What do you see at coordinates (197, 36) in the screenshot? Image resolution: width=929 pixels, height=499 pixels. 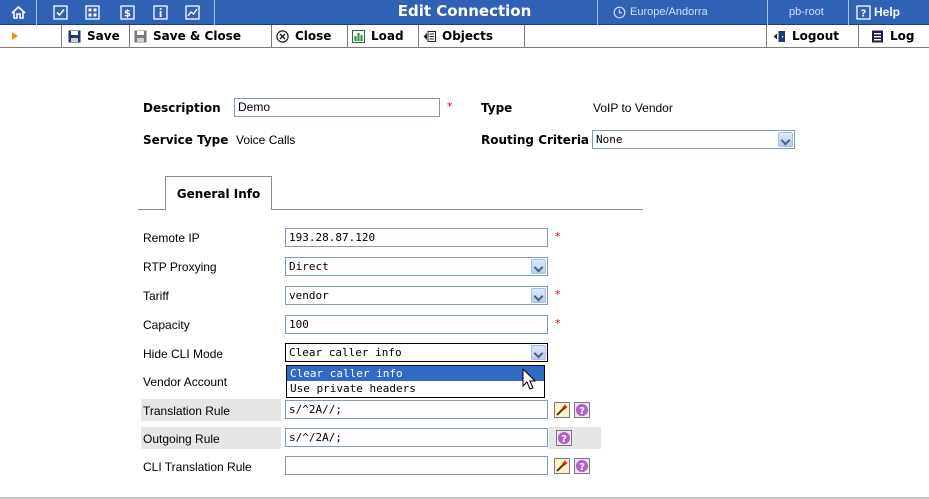 I see `save-close-label: Save & Close` at bounding box center [197, 36].